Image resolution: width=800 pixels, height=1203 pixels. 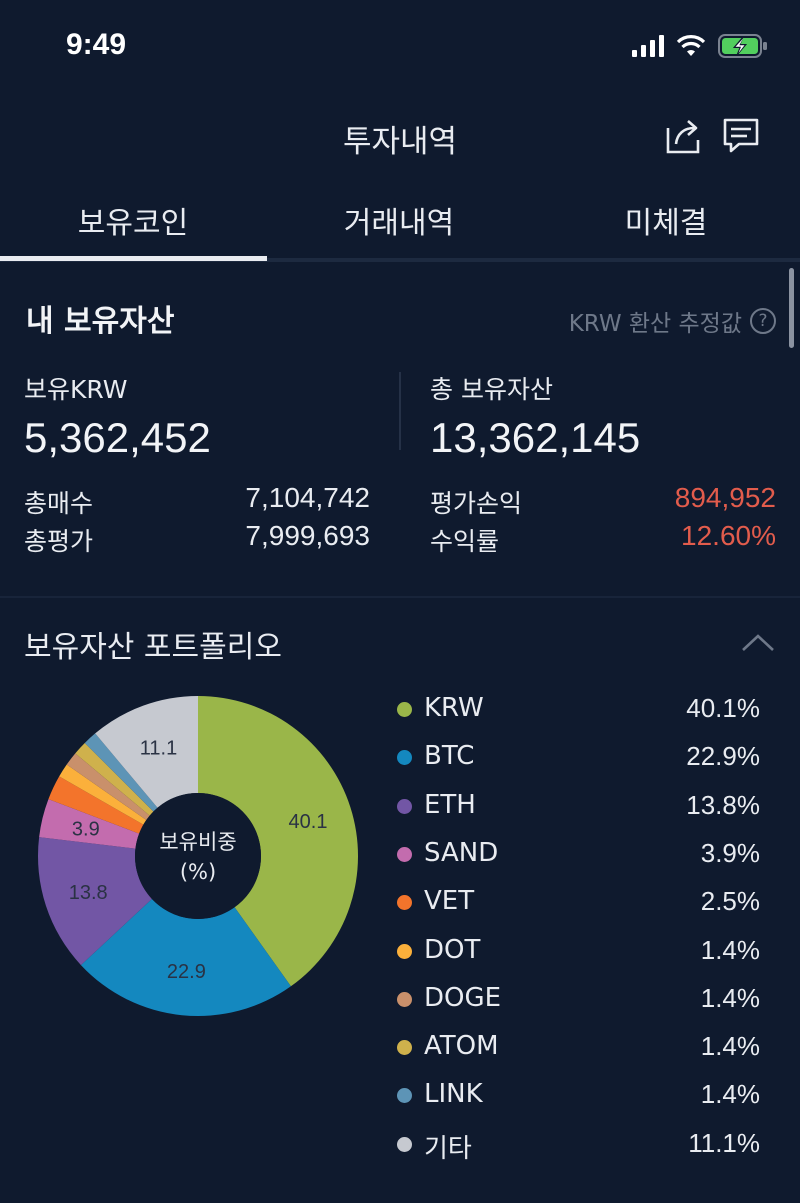 I want to click on return-label: 수익률, so click(x=465, y=541).